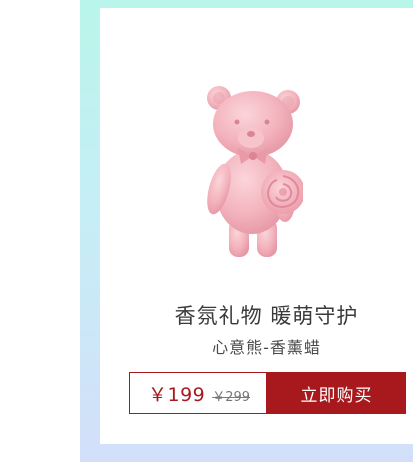 This screenshot has height=465, width=413. Describe the element at coordinates (266, 316) in the screenshot. I see `product-title: 香氛礼物 暖萌守护` at that location.